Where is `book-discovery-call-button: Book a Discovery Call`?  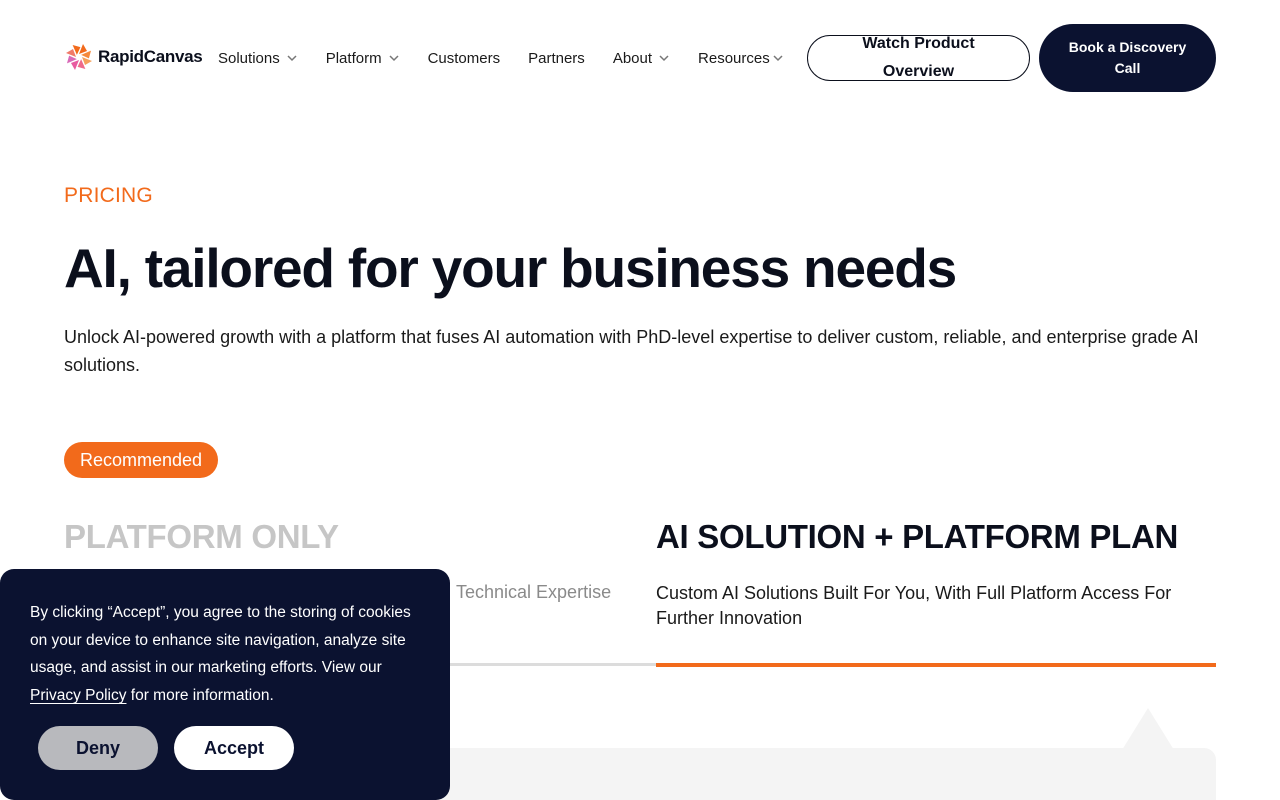
book-discovery-call-button: Book a Discovery Call is located at coordinates (1127, 58).